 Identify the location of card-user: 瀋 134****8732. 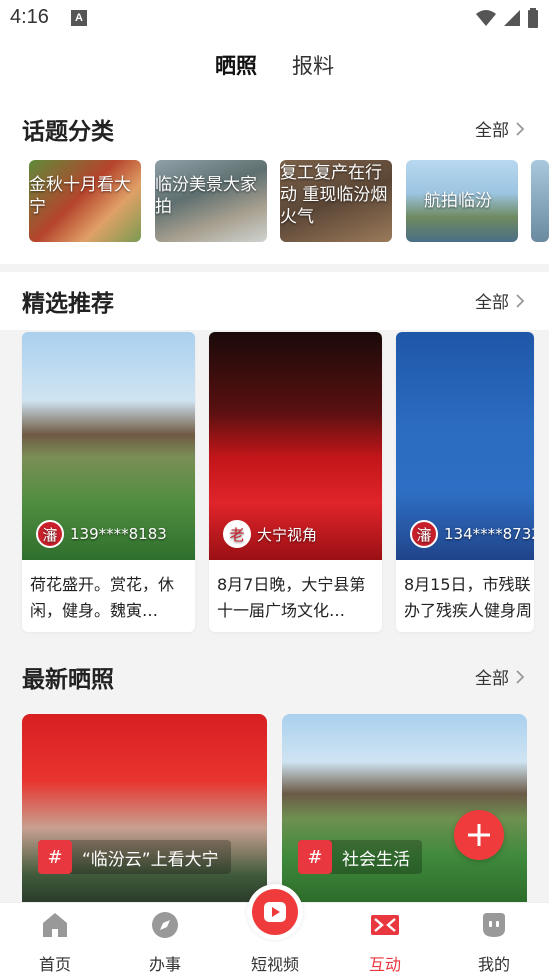
(472, 534).